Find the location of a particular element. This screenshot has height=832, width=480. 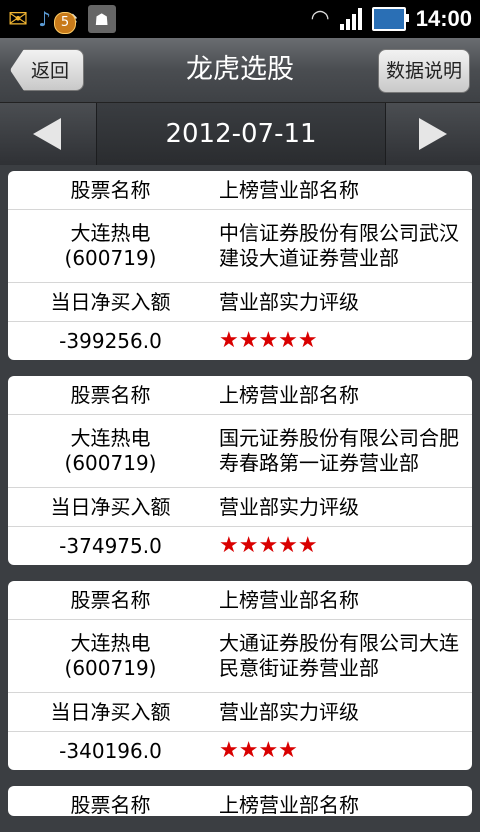

status-icons-right: ◠ 14:00 is located at coordinates (391, 19).